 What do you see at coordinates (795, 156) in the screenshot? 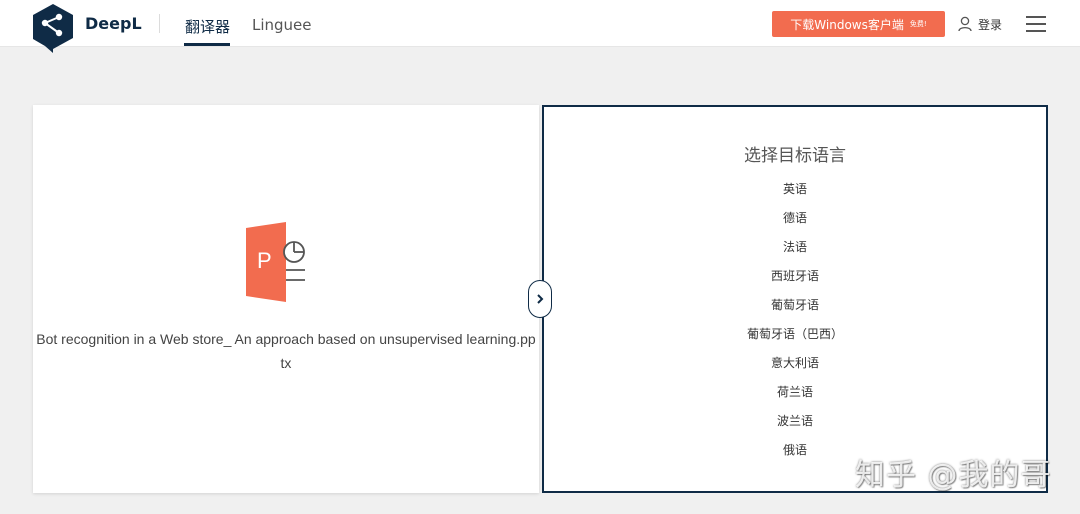
I see `target-language-title: 选择目标语言` at bounding box center [795, 156].